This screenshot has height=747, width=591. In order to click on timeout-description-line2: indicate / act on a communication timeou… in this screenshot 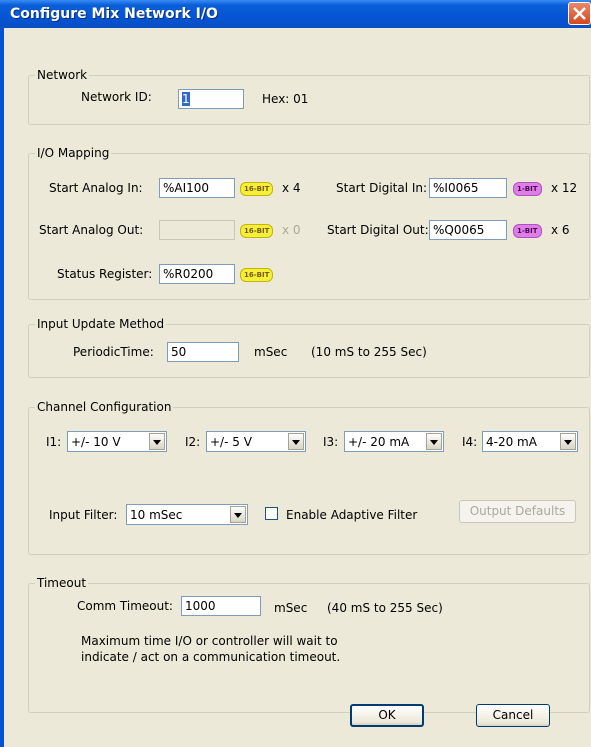, I will do `click(211, 657)`.